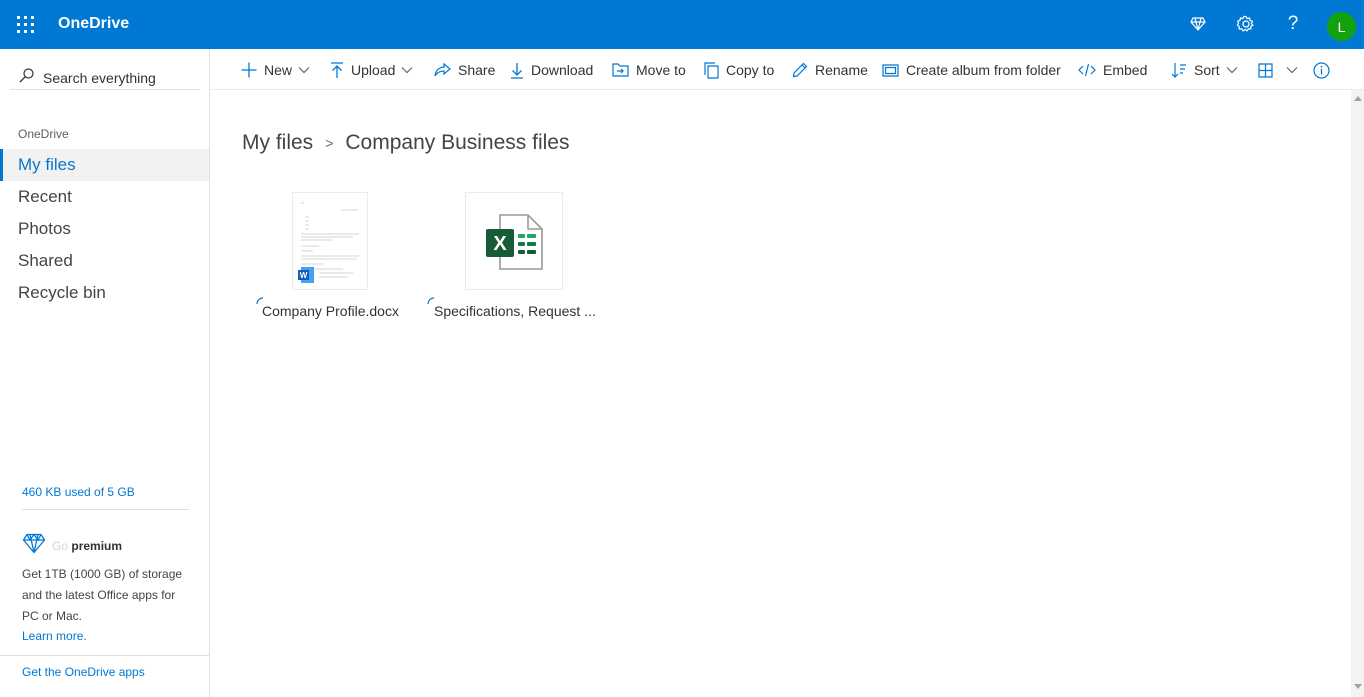  What do you see at coordinates (1087, 70) in the screenshot?
I see `embed-code-icon` at bounding box center [1087, 70].